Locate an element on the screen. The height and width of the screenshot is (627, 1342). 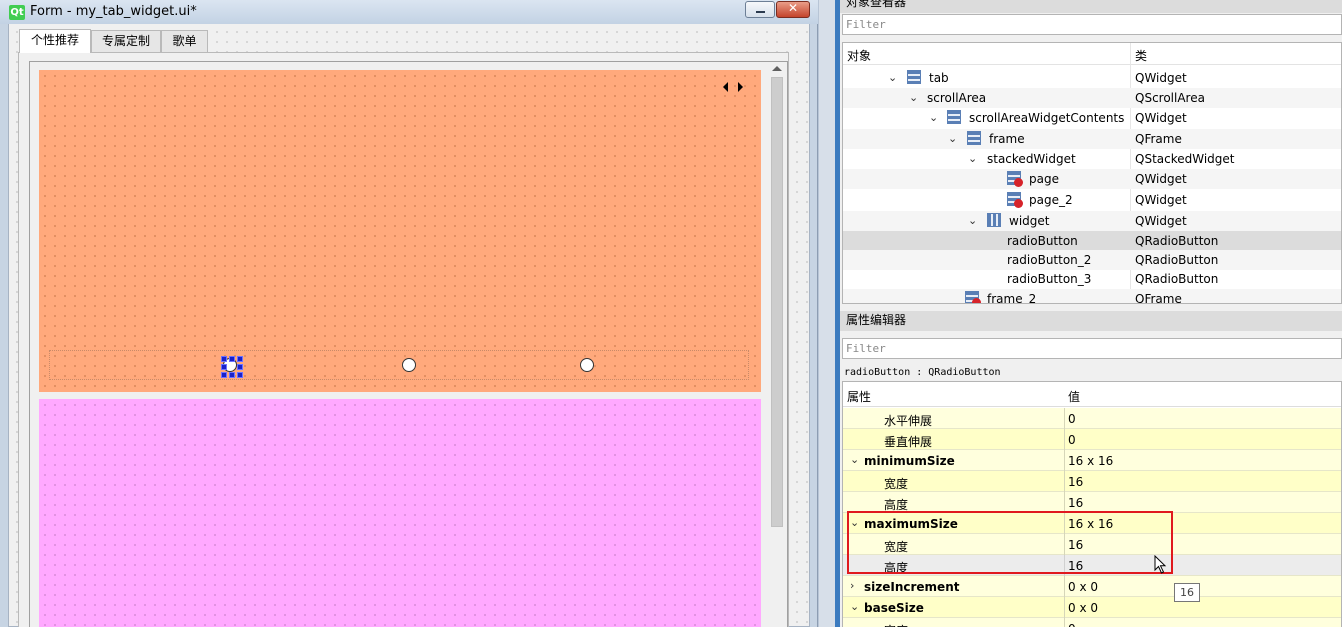
object-name: frame_2 is located at coordinates (1012, 298).